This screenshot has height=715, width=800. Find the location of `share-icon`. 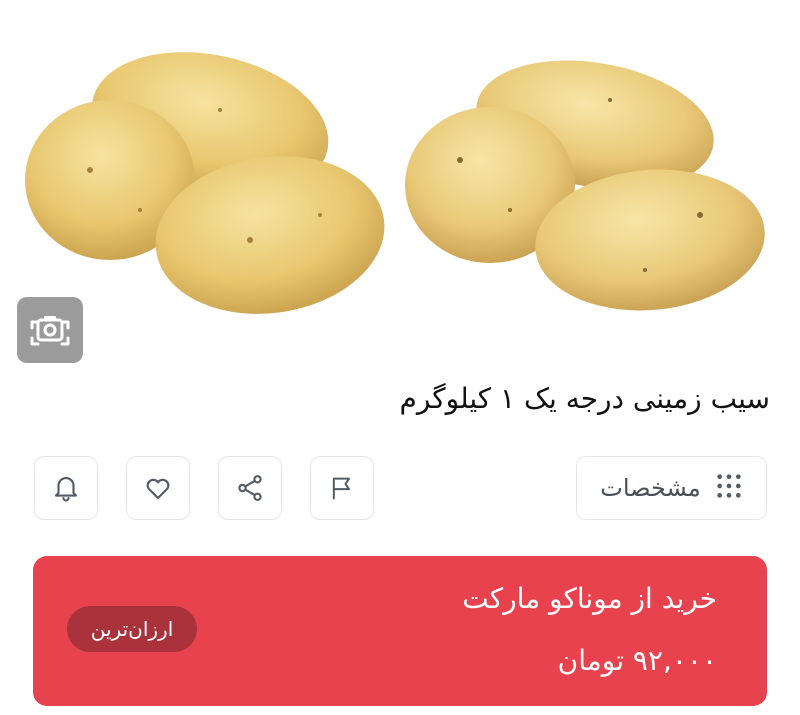

share-icon is located at coordinates (250, 488).